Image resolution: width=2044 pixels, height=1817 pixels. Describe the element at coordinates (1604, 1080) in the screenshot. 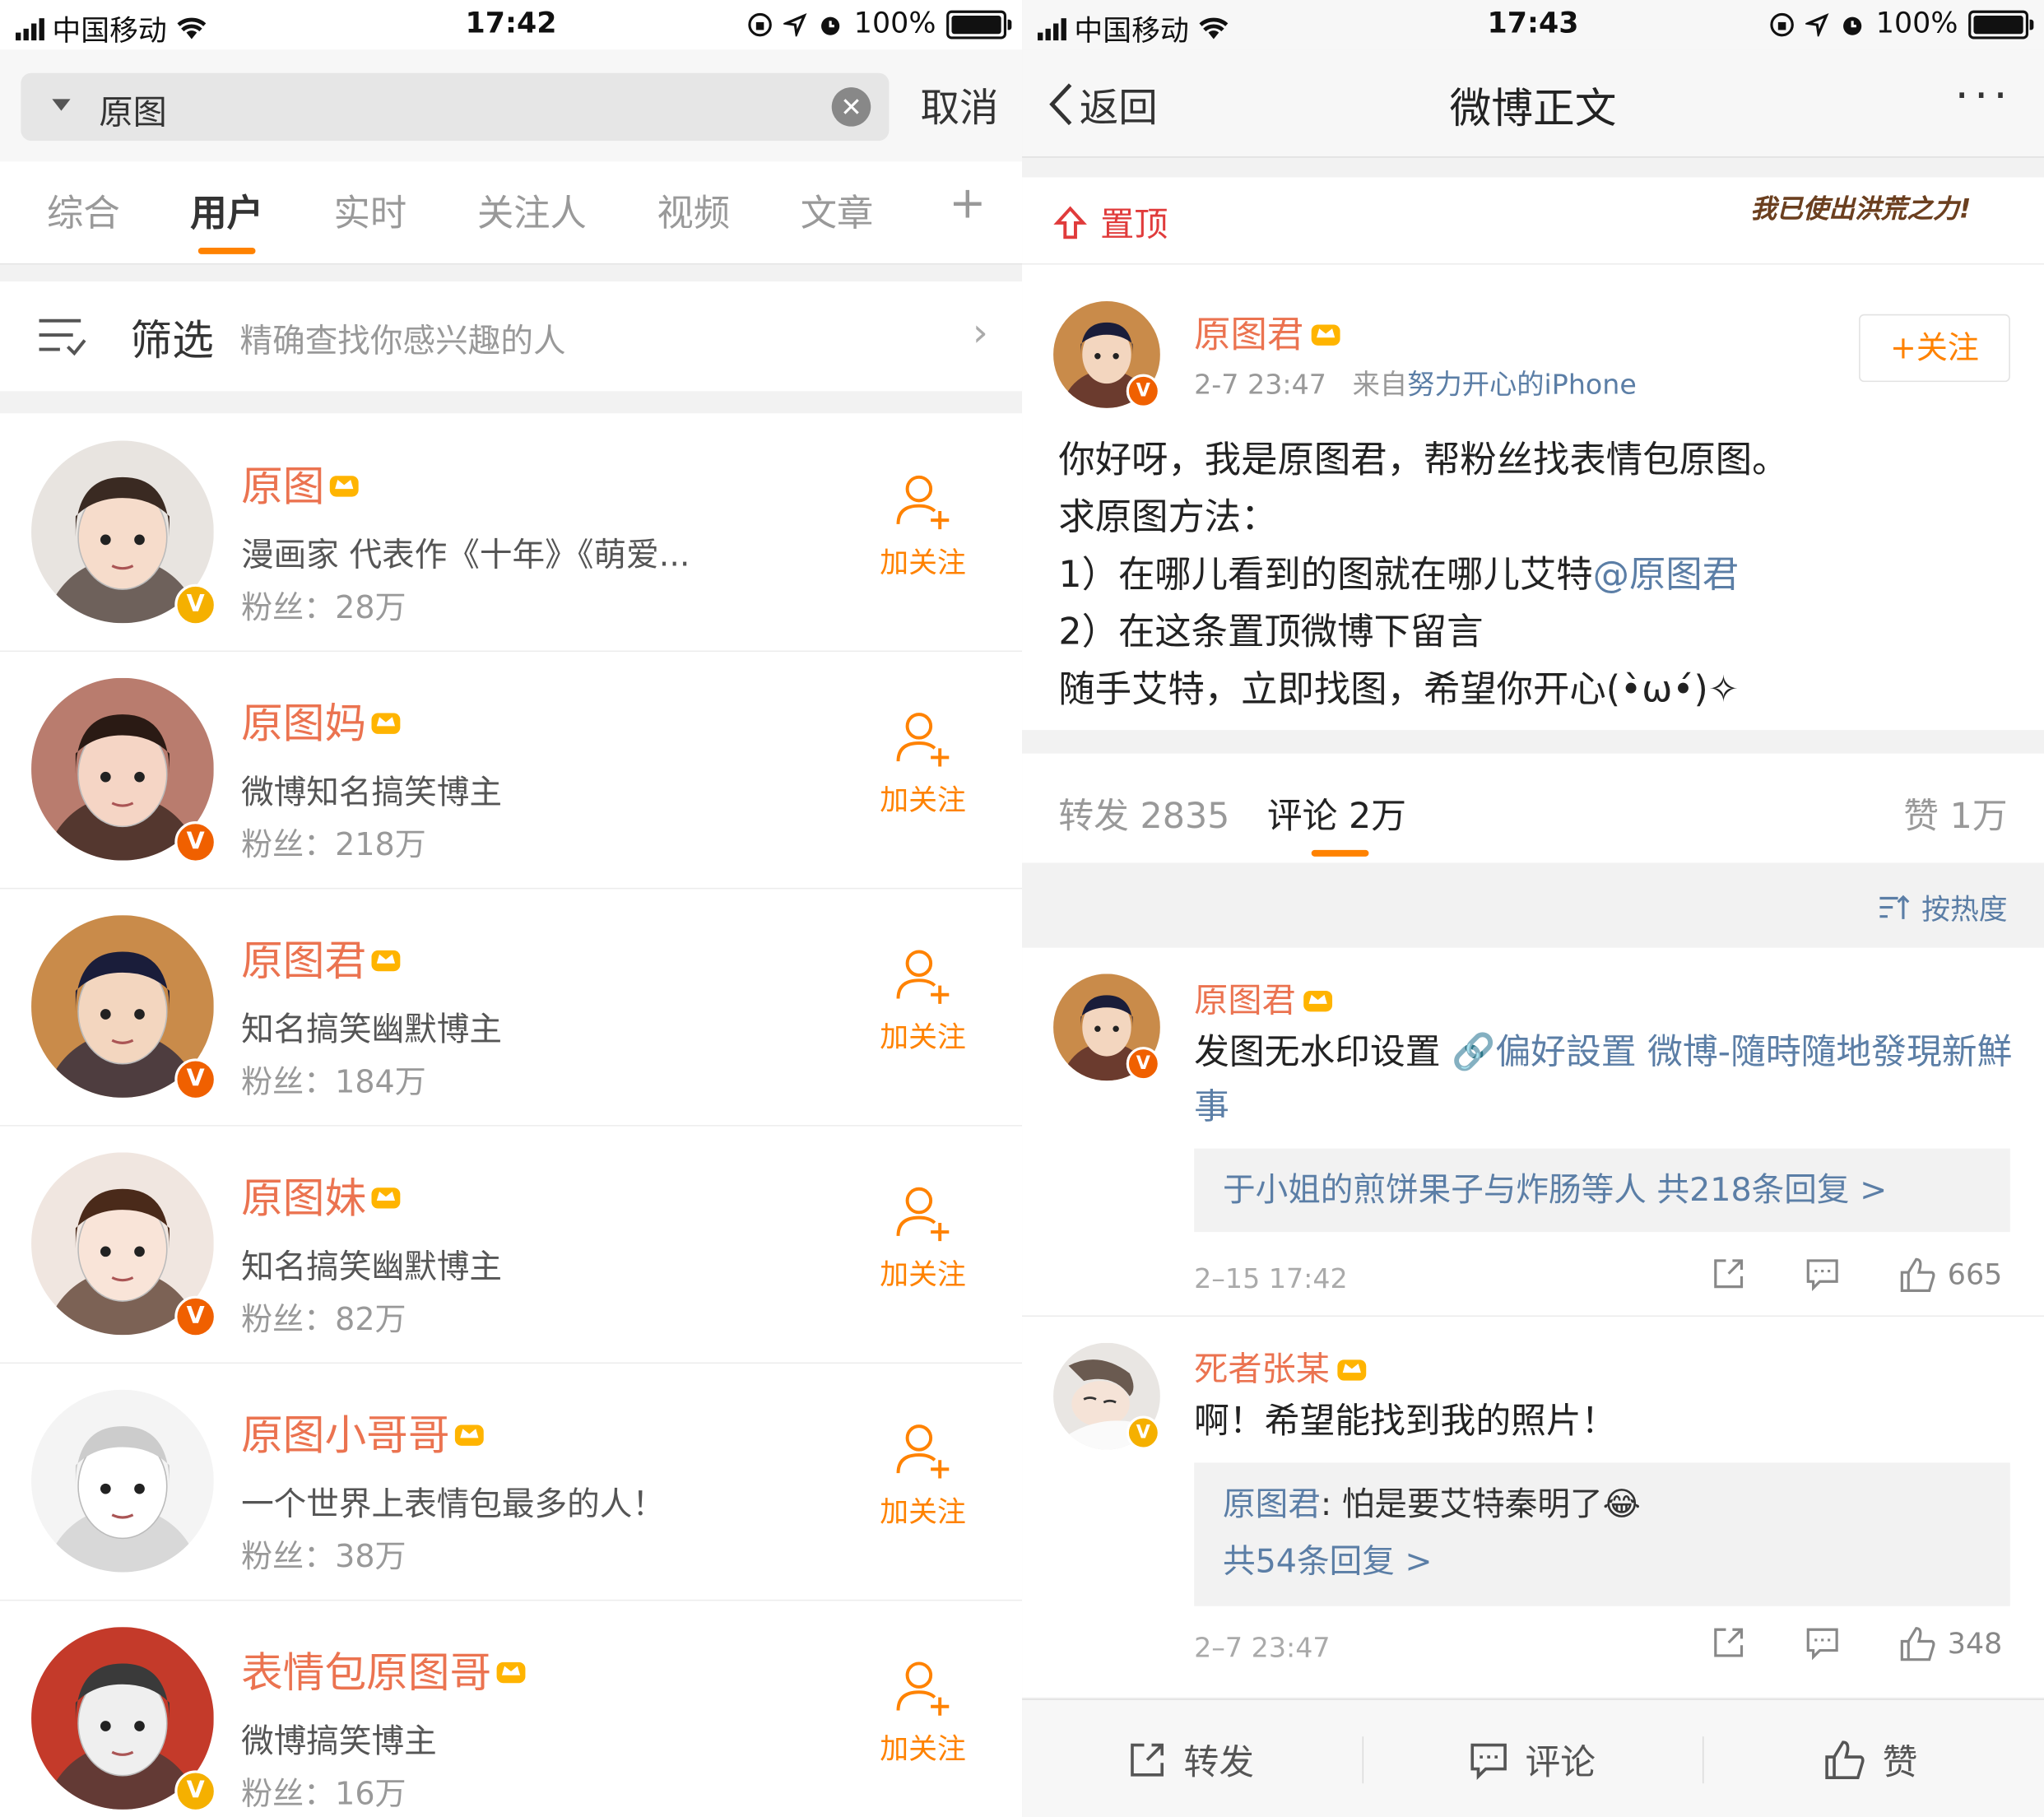

I see `comment-text: 发图无水印设置 🔗偏好設置 微博-隨時隨地發現新鮮事` at that location.